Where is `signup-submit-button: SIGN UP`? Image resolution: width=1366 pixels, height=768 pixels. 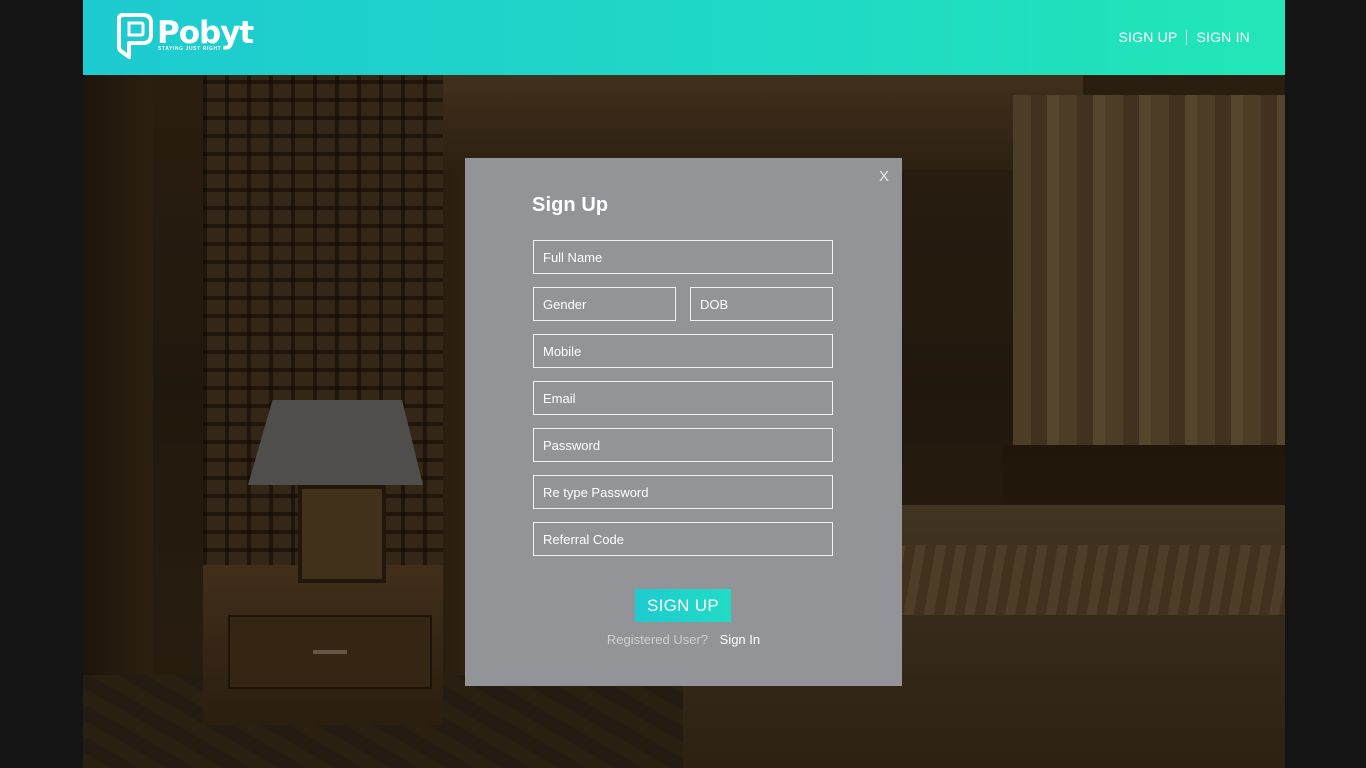
signup-submit-button: SIGN UP is located at coordinates (683, 605).